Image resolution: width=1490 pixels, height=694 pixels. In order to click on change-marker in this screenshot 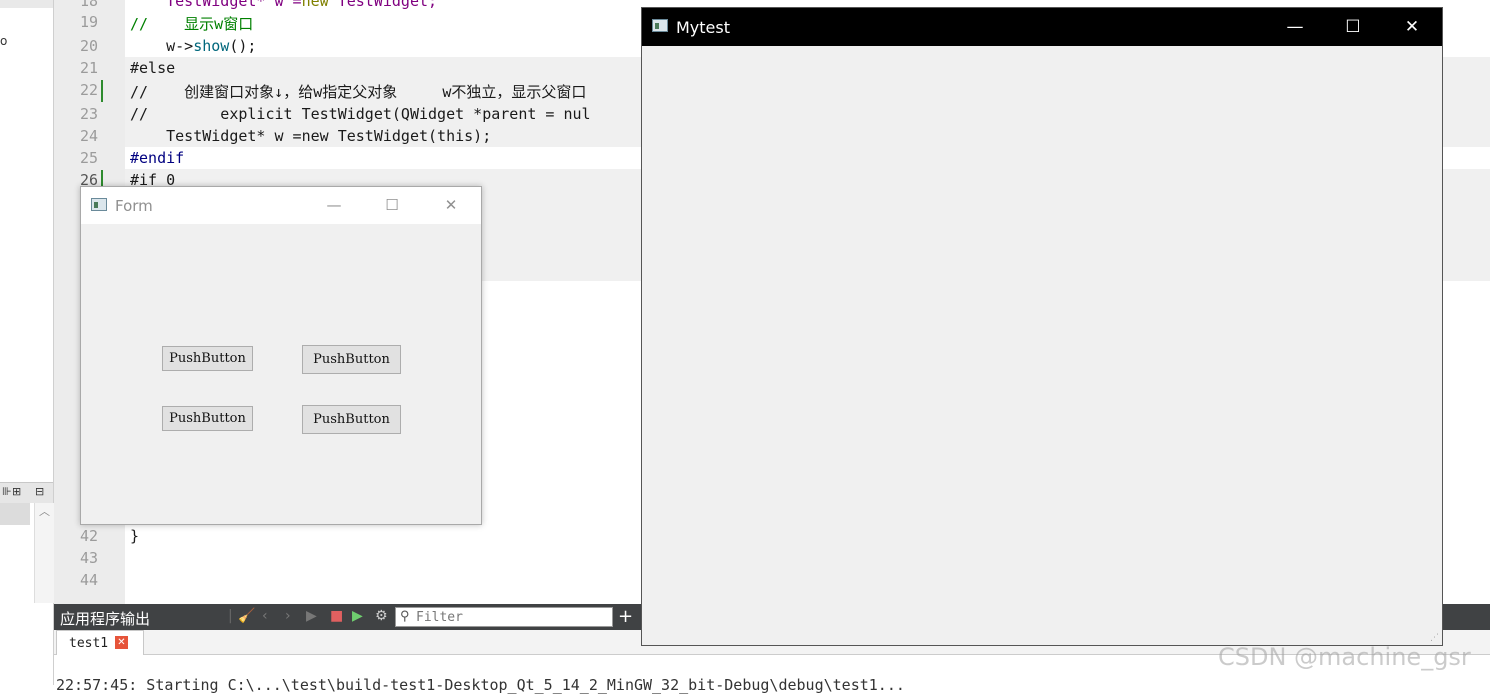, I will do `click(102, 91)`.